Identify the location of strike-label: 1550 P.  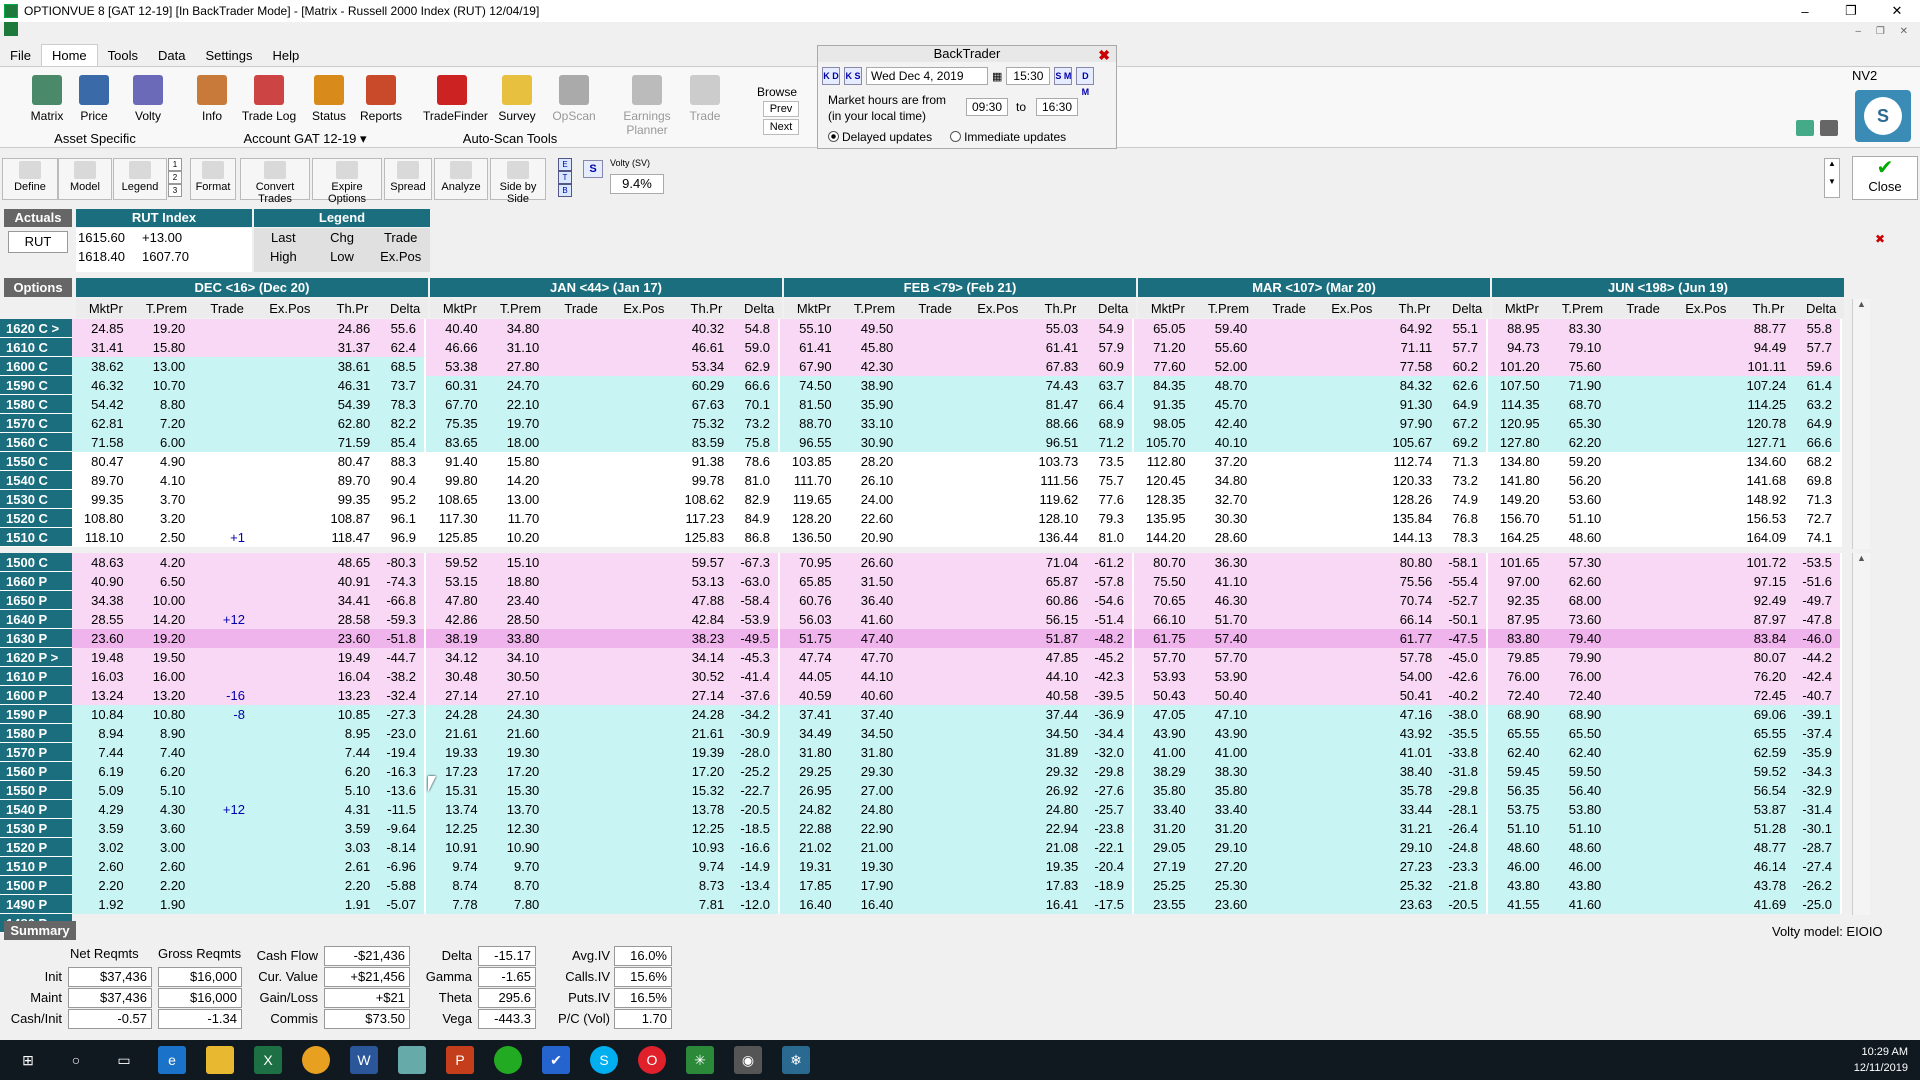
(36, 790).